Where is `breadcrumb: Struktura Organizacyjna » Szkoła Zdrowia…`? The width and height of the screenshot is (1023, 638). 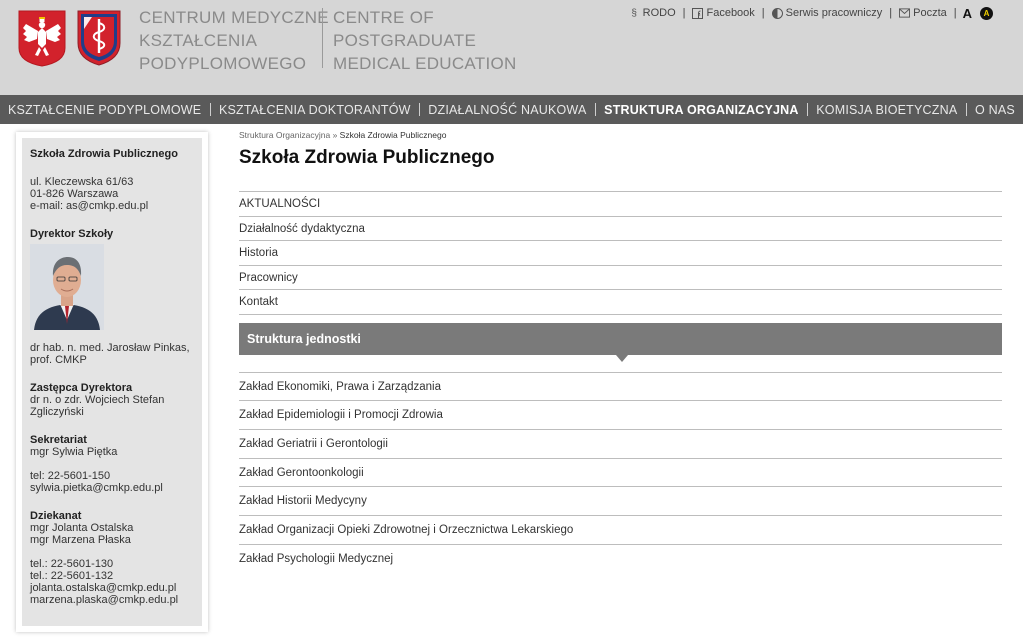
breadcrumb: Struktura Organizacyjna » Szkoła Zdrowia… is located at coordinates (620, 135).